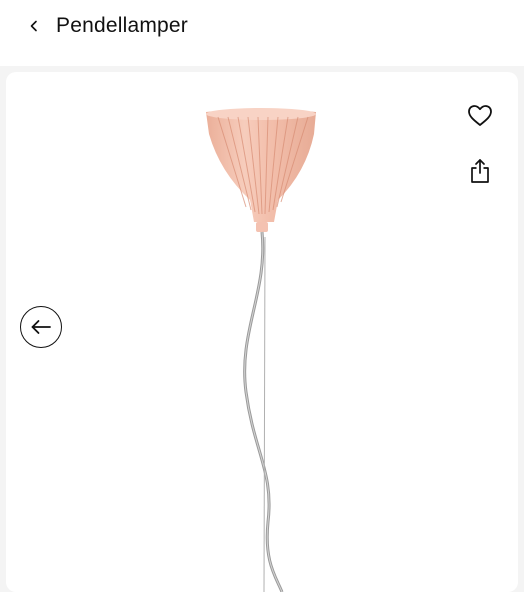 This screenshot has height=592, width=524. I want to click on page-title: Pendellamper, so click(122, 25).